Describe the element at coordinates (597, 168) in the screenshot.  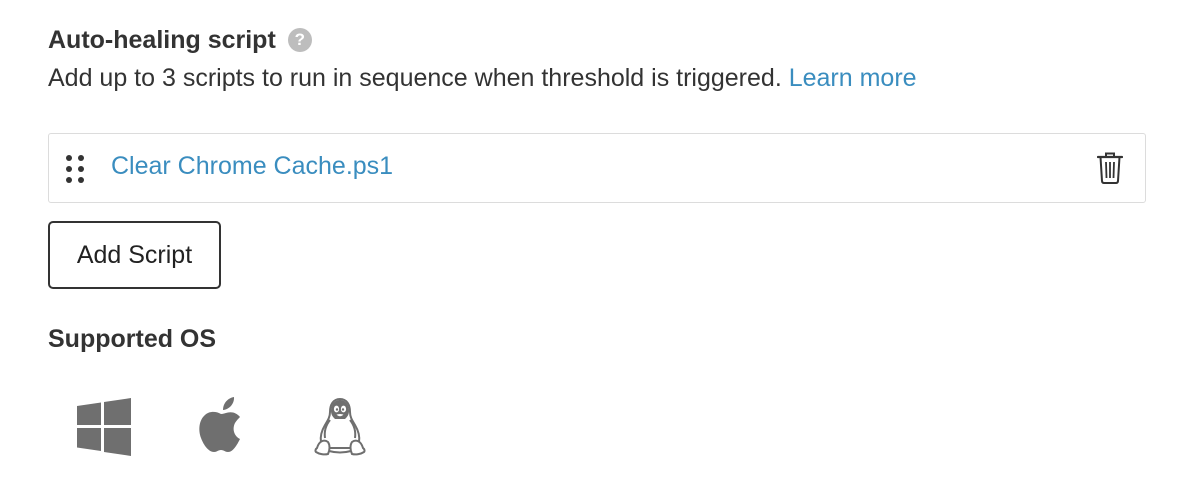
I see `script-list-item: Clear Chrome Cache.ps1` at that location.